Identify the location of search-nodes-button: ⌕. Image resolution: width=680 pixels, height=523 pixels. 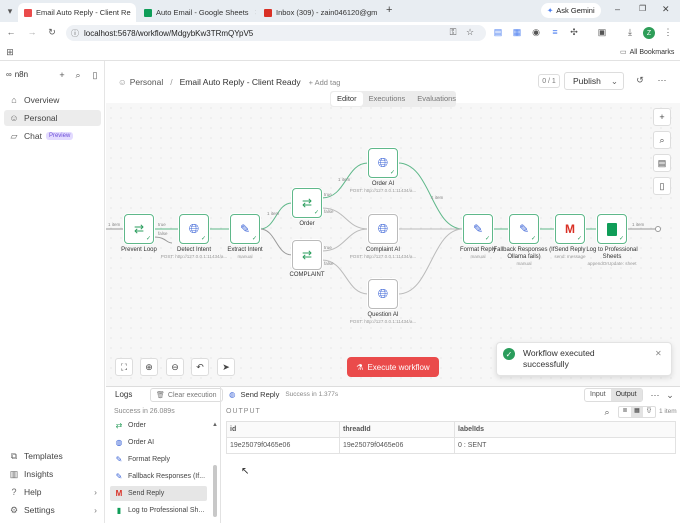
(662, 140).